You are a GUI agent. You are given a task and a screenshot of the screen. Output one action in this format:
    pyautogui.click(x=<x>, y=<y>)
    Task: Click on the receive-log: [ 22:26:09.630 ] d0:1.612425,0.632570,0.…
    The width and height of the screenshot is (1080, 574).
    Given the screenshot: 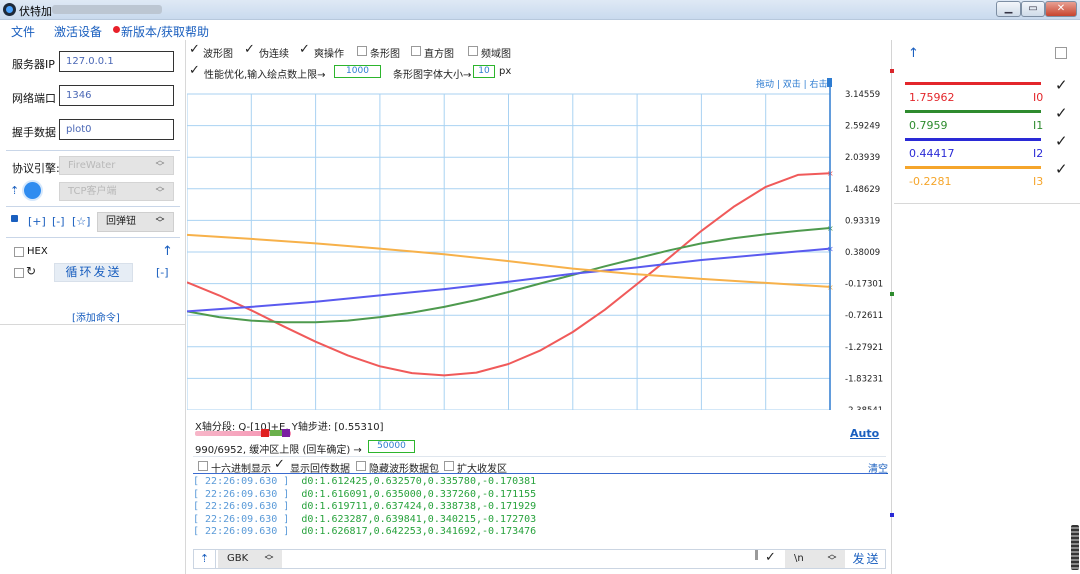 What is the action you would take?
    pyautogui.click(x=513, y=511)
    